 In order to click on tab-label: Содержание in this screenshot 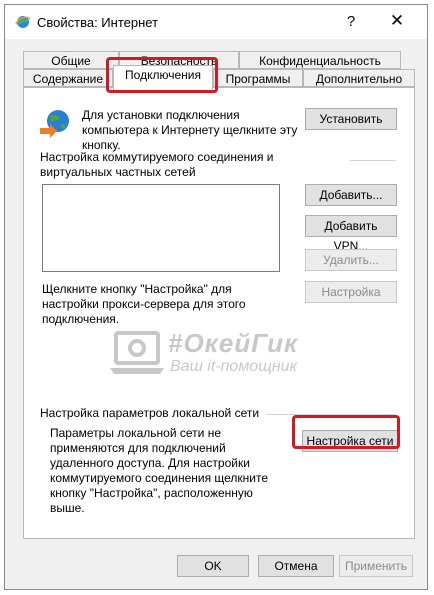, I will do `click(68, 79)`.